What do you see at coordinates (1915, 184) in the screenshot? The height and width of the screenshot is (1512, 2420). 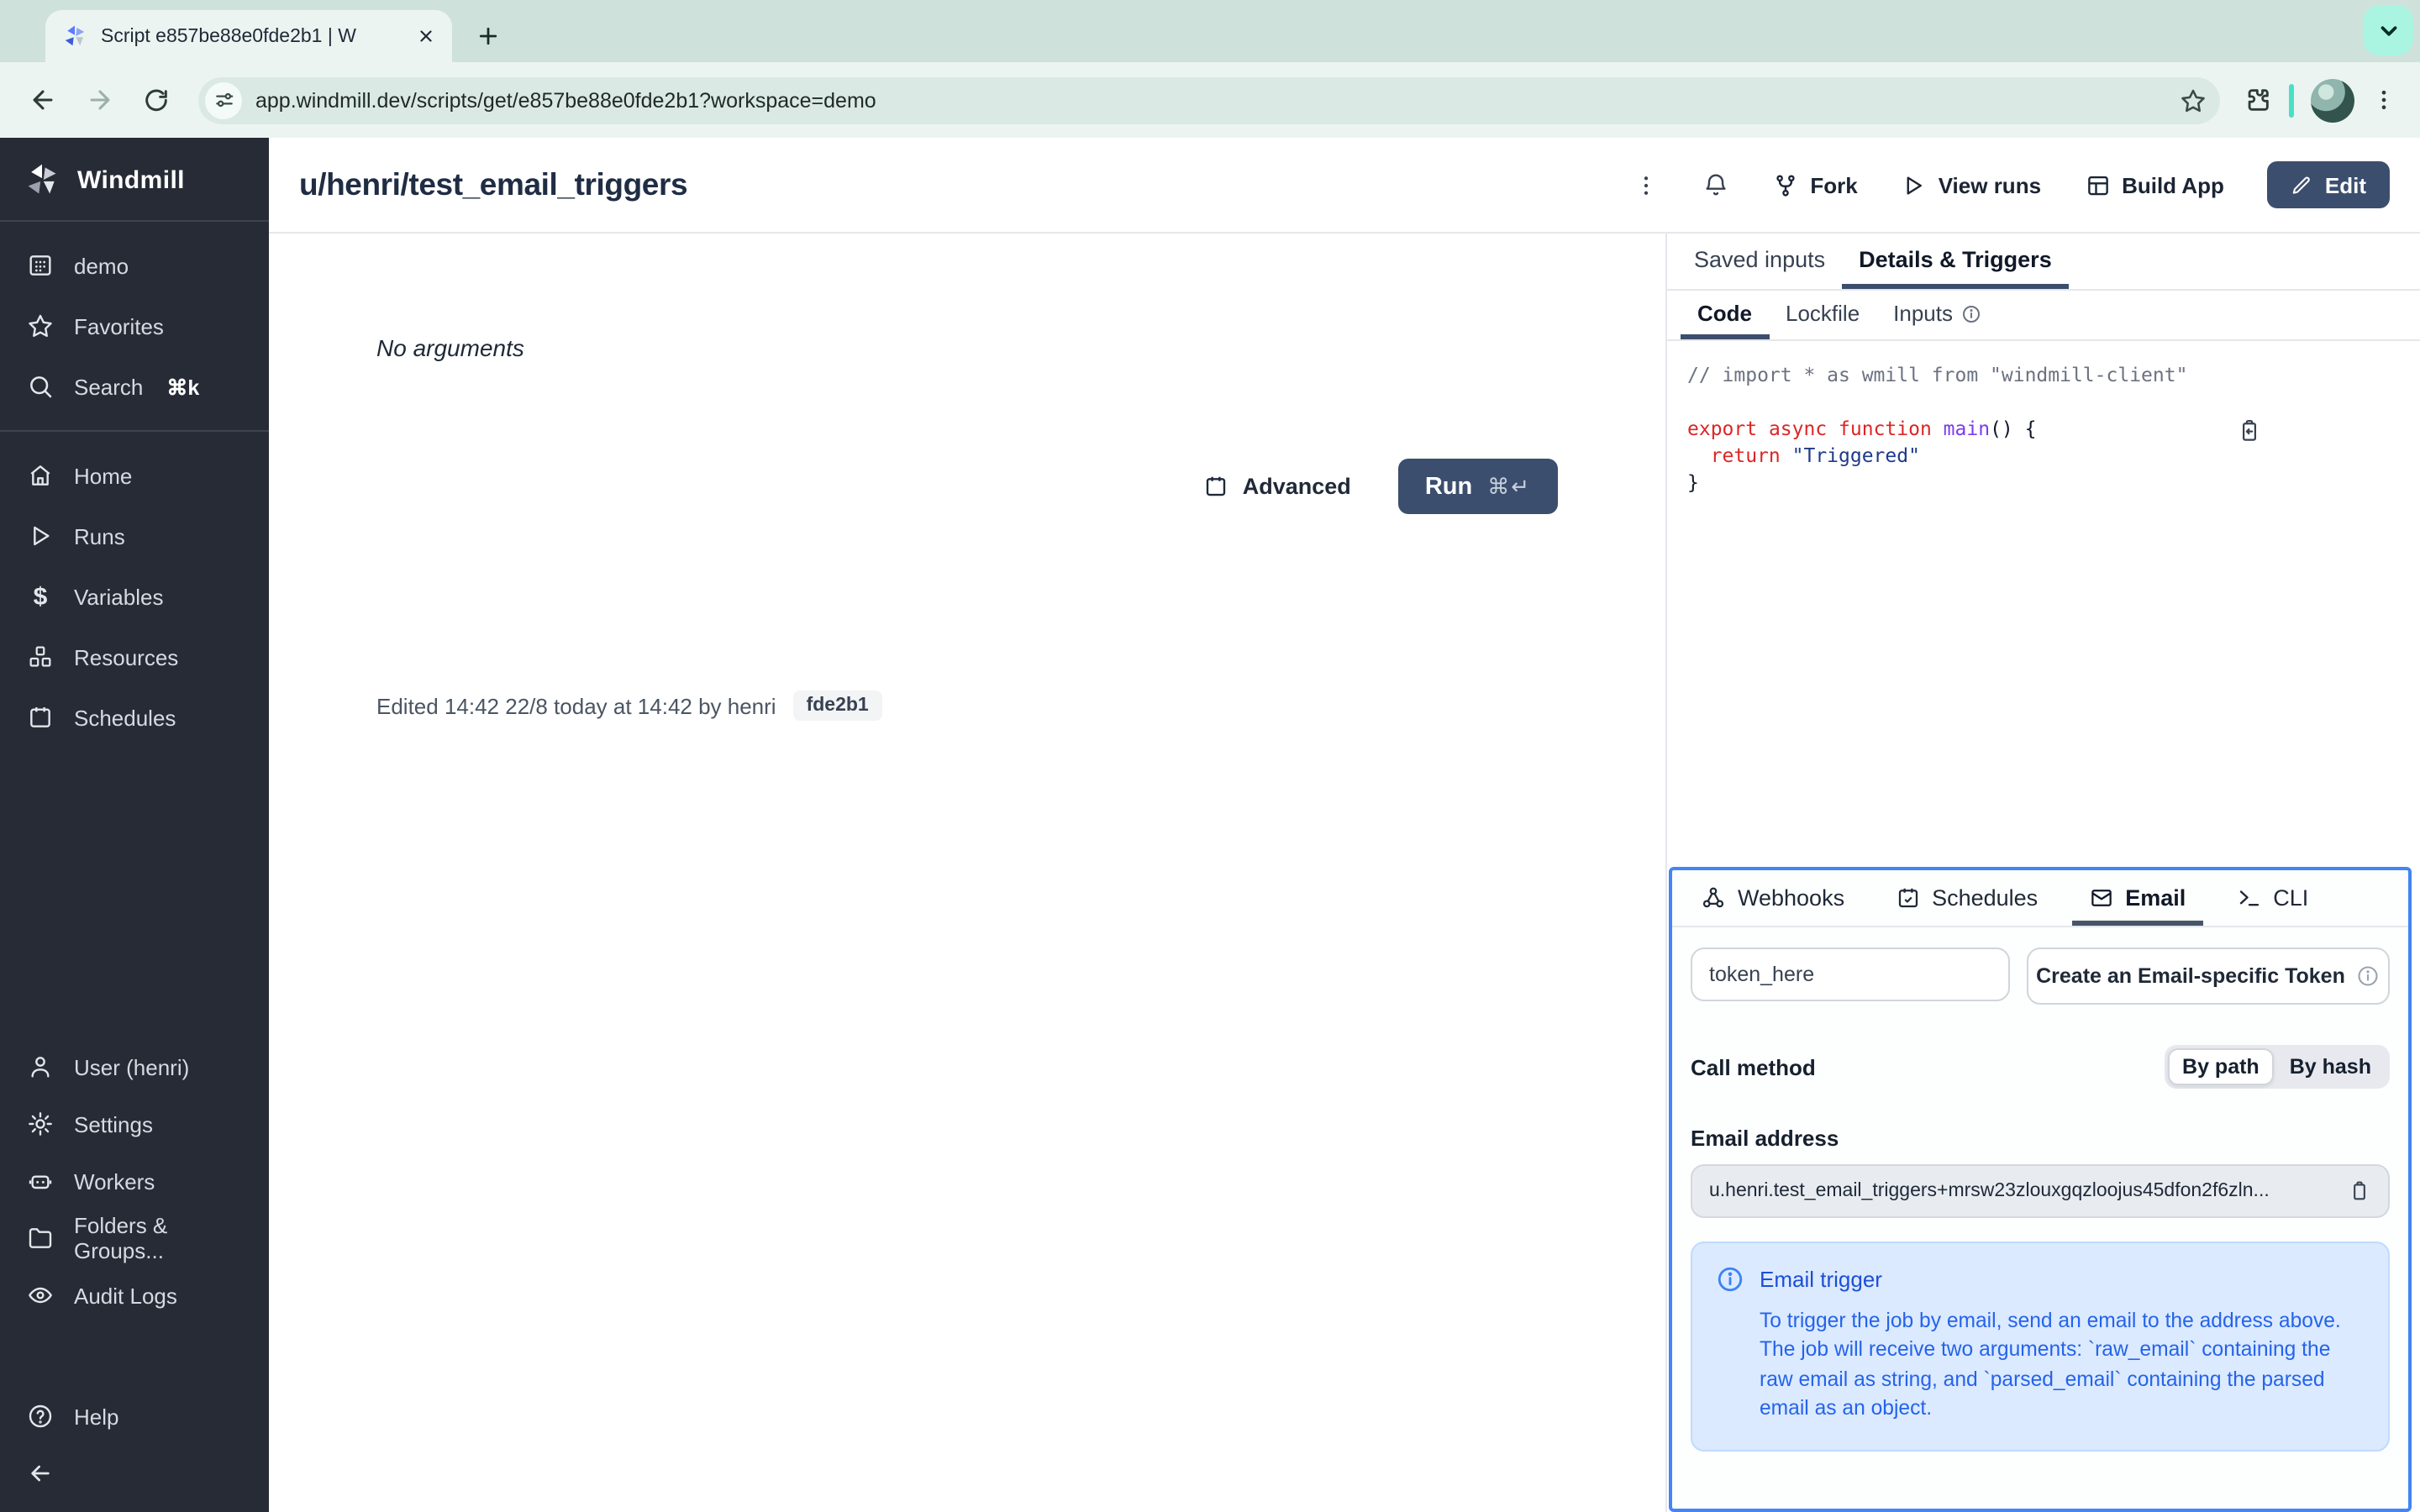 I see `play-outline-icon` at bounding box center [1915, 184].